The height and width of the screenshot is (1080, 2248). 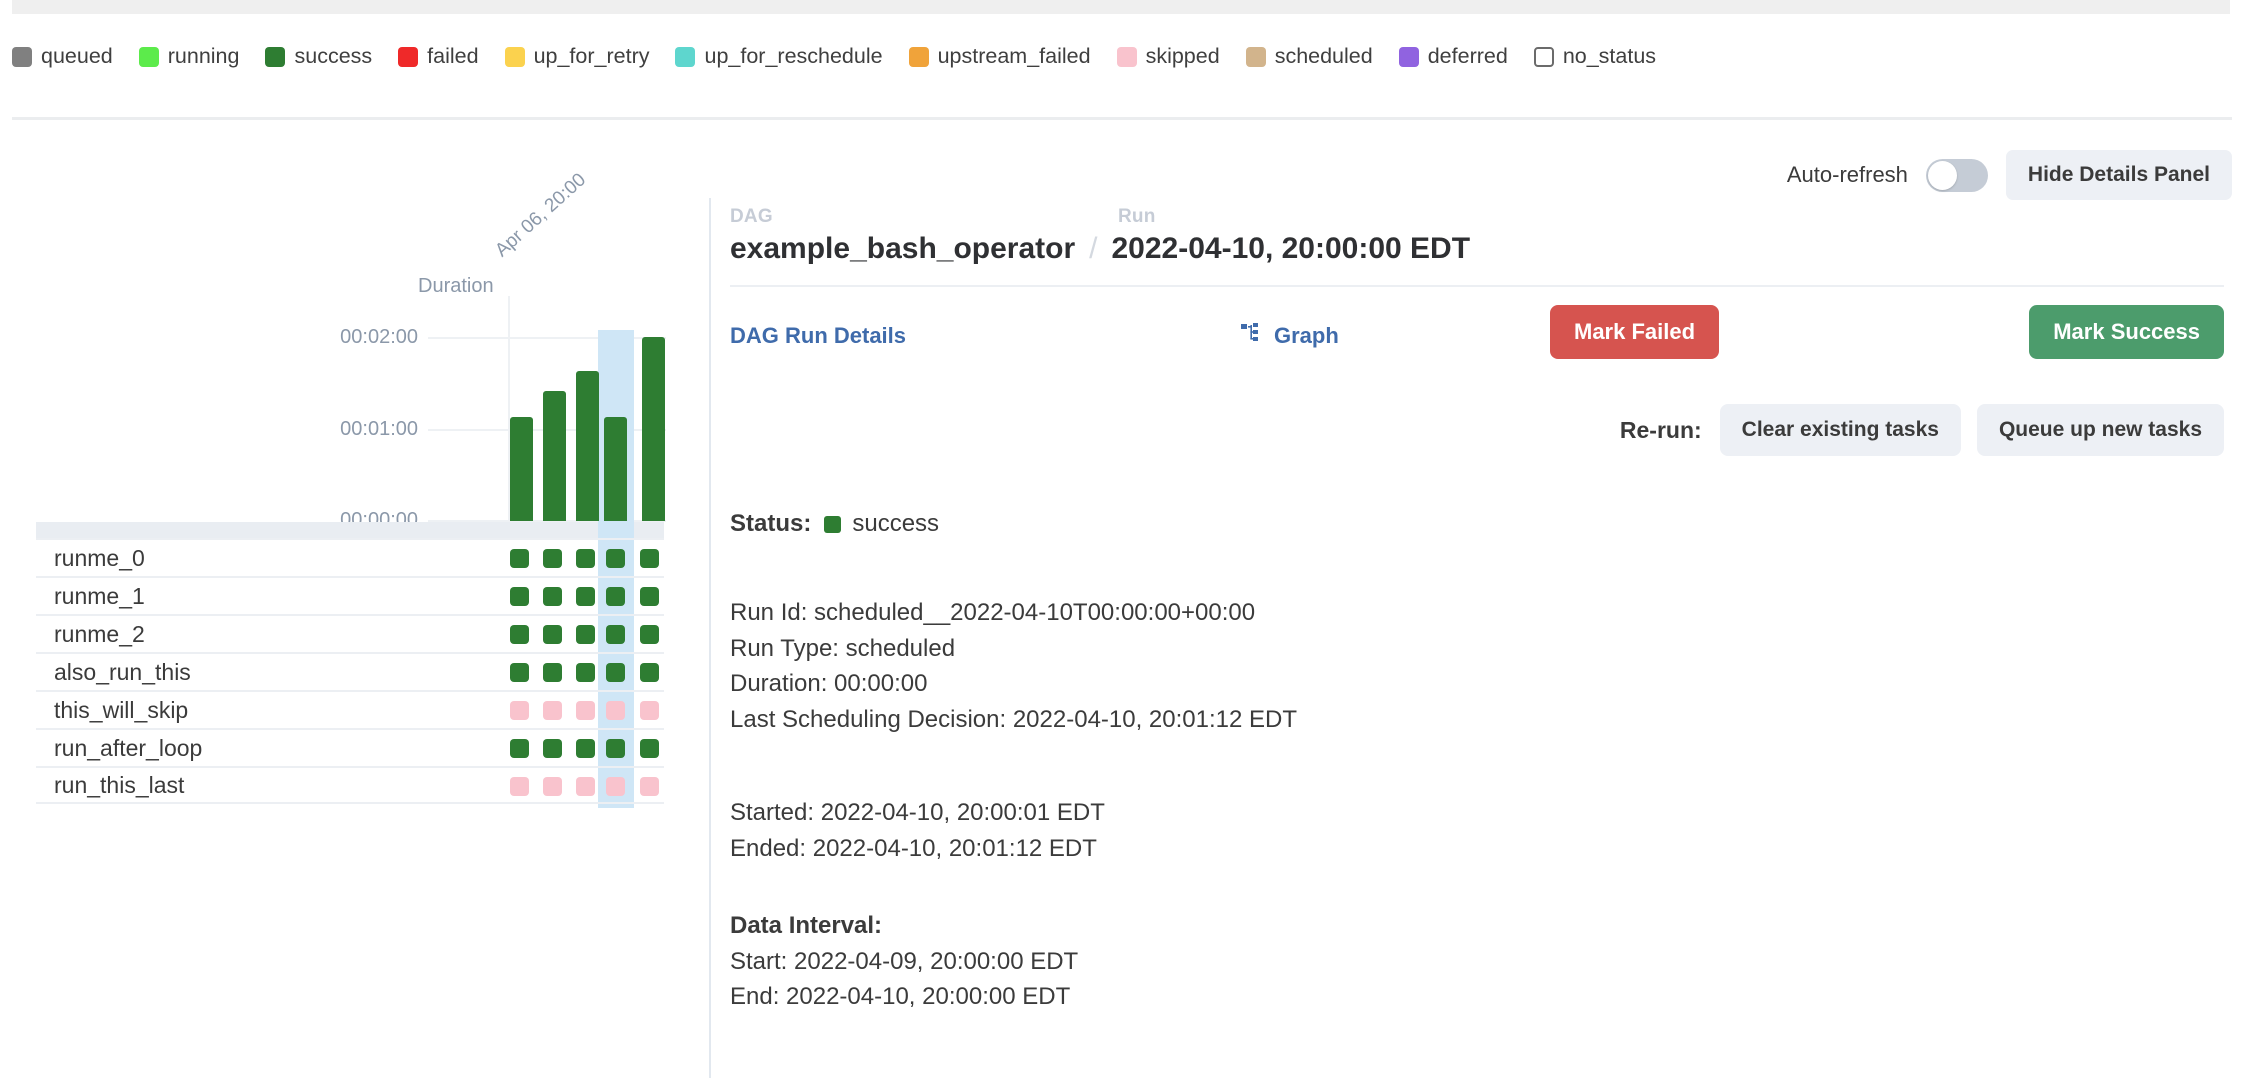 I want to click on legend-item-failed: failed, so click(x=438, y=56).